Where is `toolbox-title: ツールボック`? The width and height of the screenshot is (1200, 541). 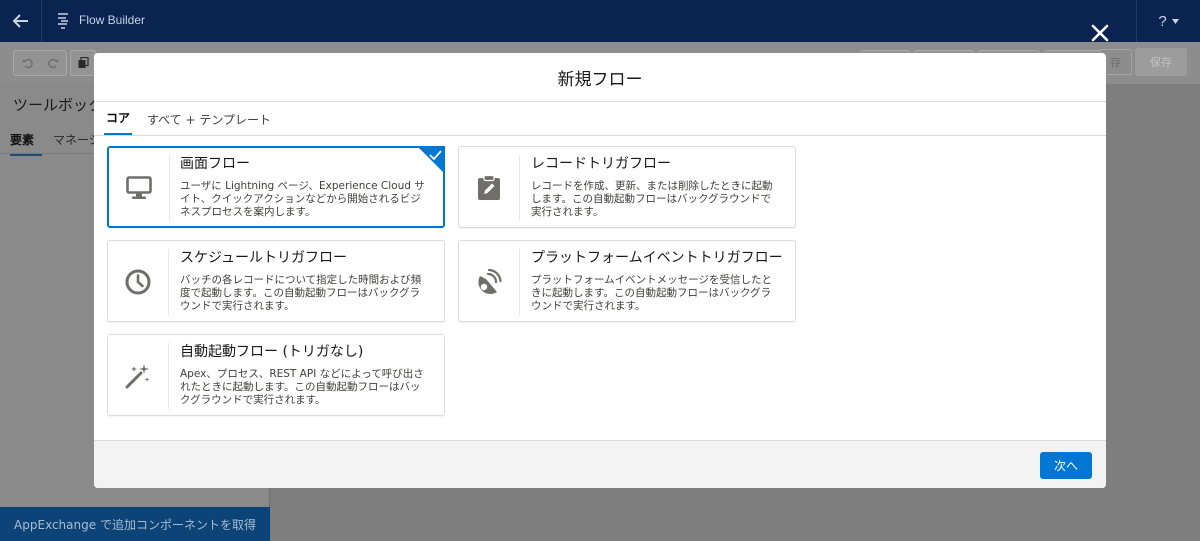 toolbox-title: ツールボック is located at coordinates (58, 105).